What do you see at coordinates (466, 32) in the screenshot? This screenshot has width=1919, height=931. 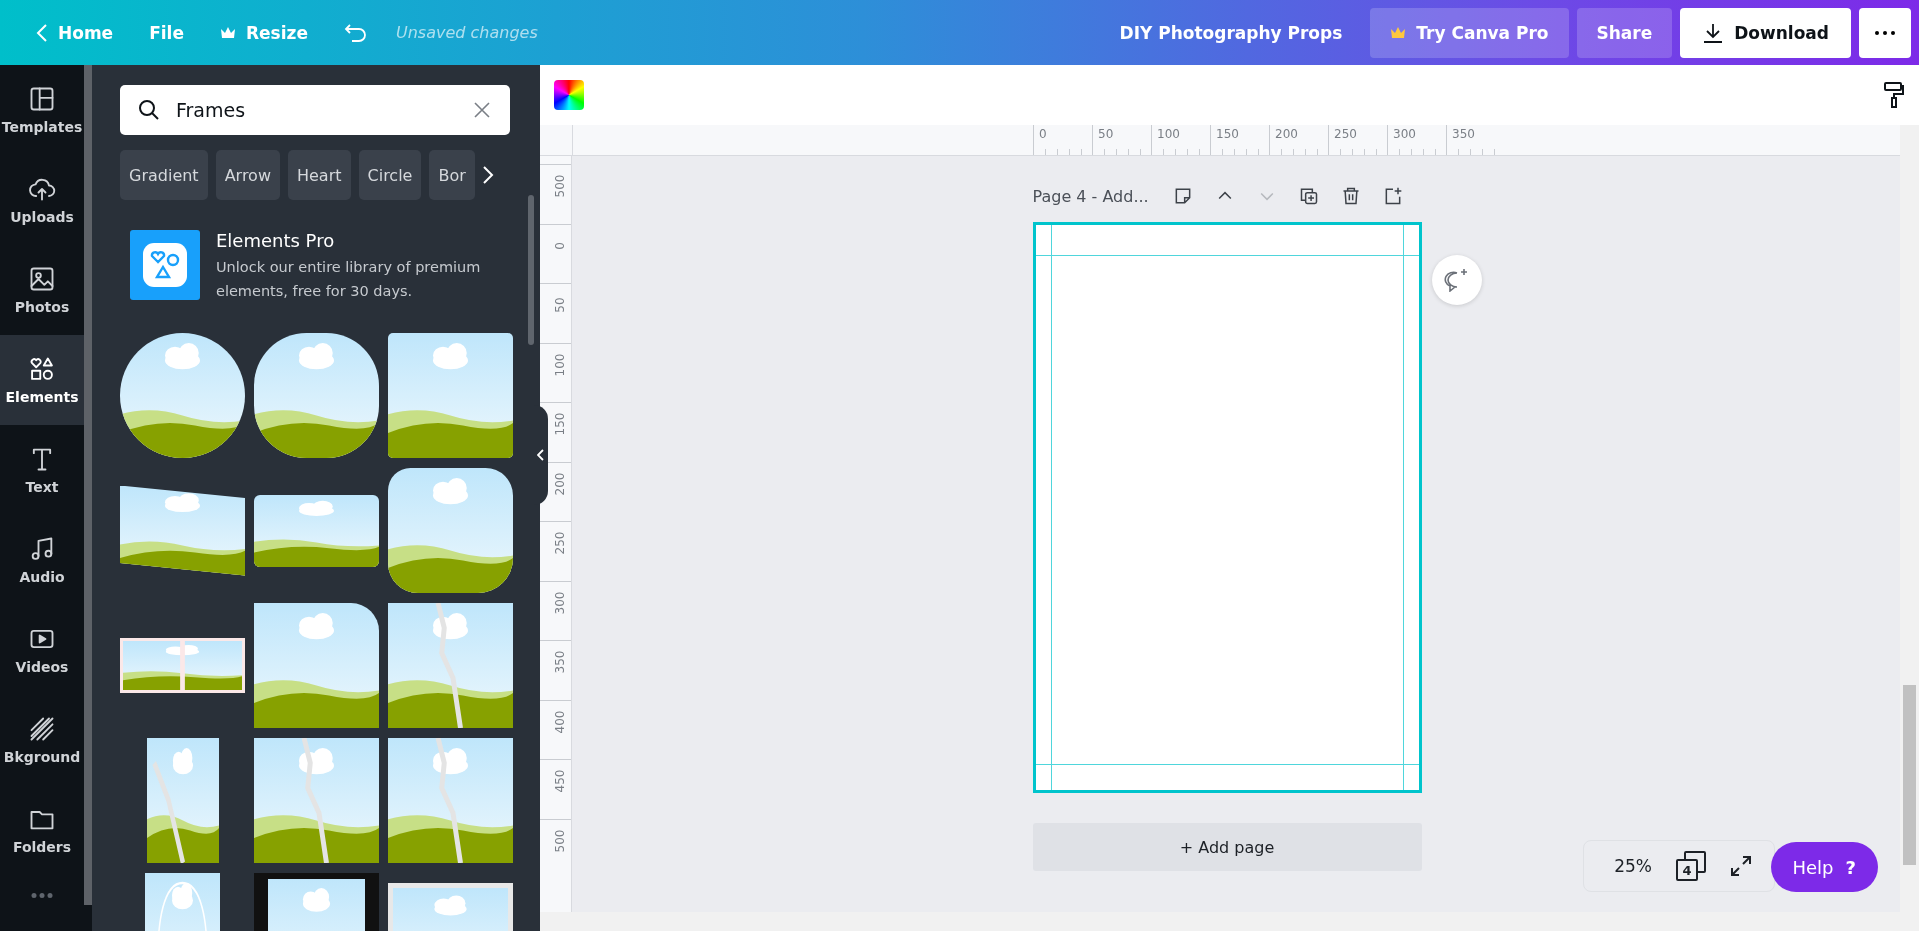 I see `save-status: Unsaved changes` at bounding box center [466, 32].